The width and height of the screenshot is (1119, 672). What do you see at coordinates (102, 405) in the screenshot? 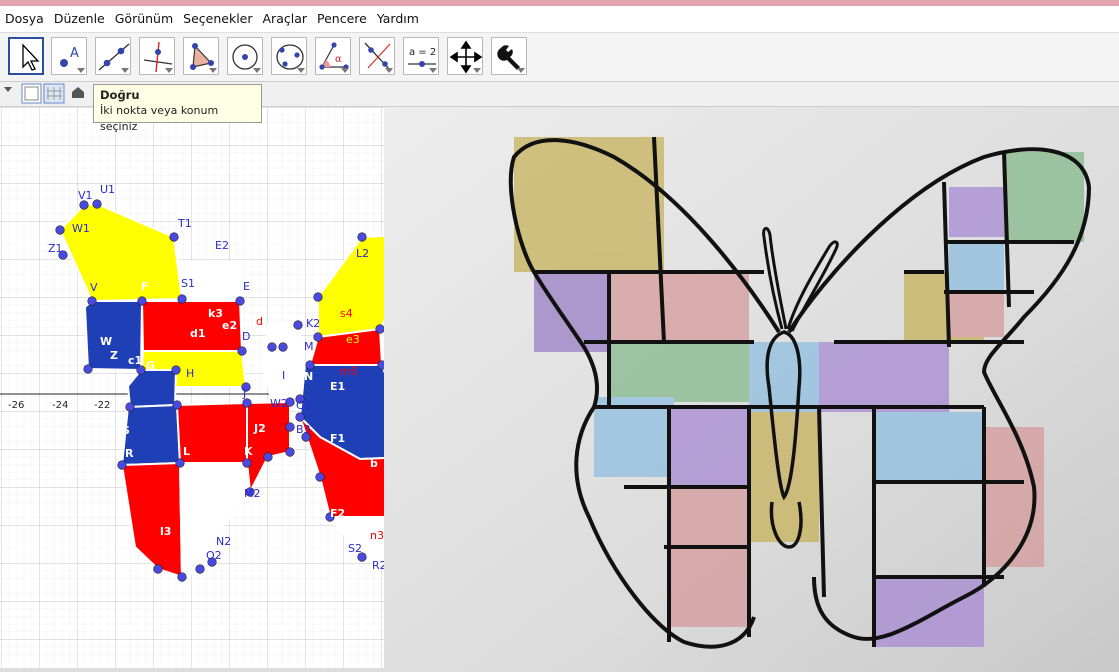
I see `x-axis-tick-label: -22` at bounding box center [102, 405].